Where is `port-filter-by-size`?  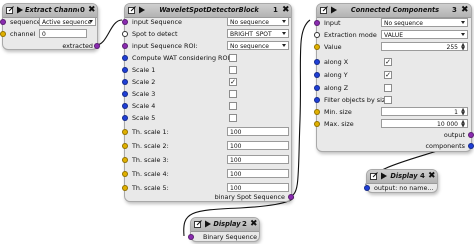
port-filter-by-size is located at coordinates (317, 100).